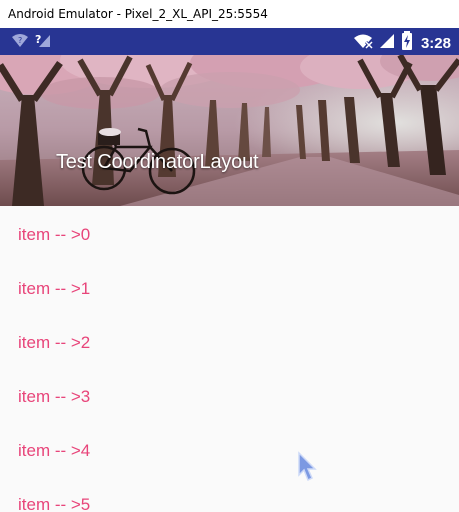  I want to click on list-item: item -- >3, so click(54, 397).